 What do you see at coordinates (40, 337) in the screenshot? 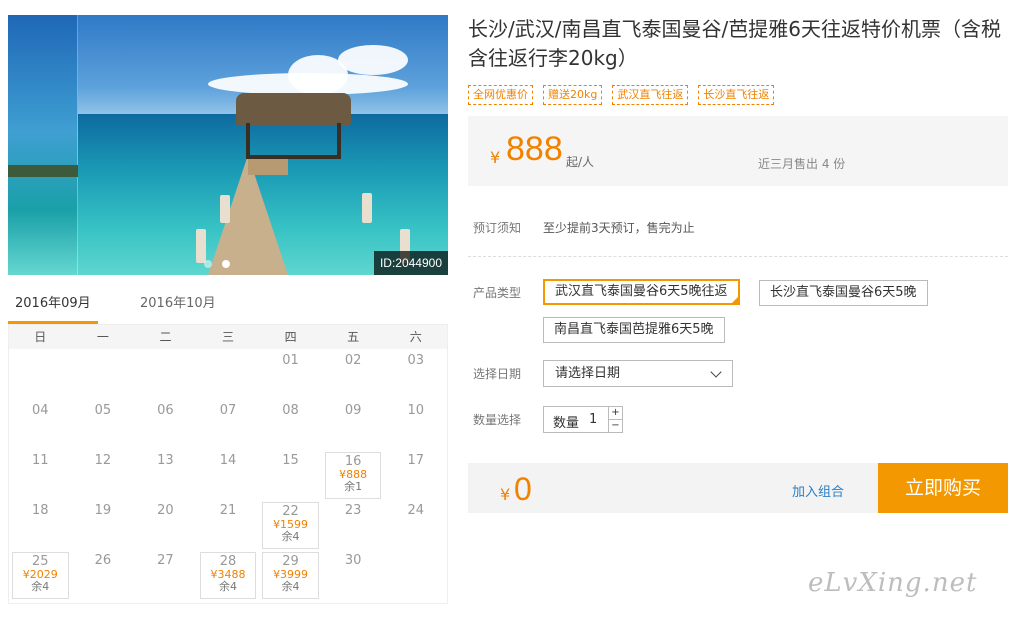
I see `weekday-label: 日` at bounding box center [40, 337].